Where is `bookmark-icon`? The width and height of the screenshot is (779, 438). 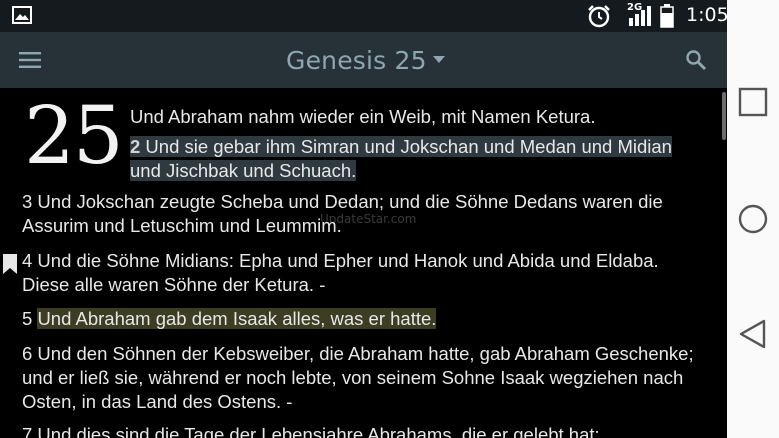
bookmark-icon is located at coordinates (10, 264).